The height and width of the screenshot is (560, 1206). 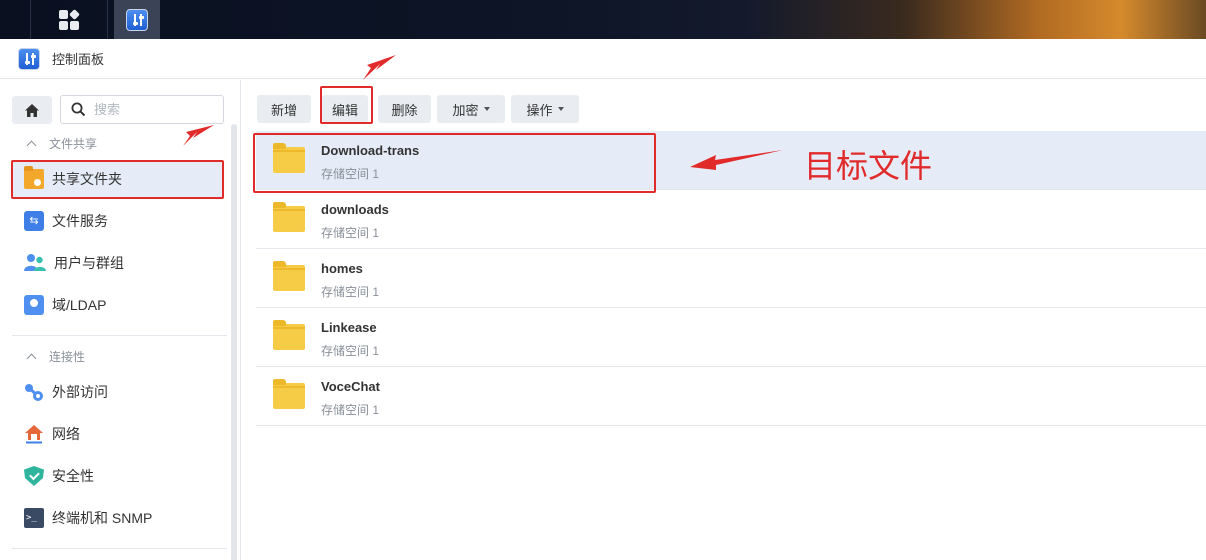 What do you see at coordinates (483, 112) in the screenshot?
I see `annotation-arrows` at bounding box center [483, 112].